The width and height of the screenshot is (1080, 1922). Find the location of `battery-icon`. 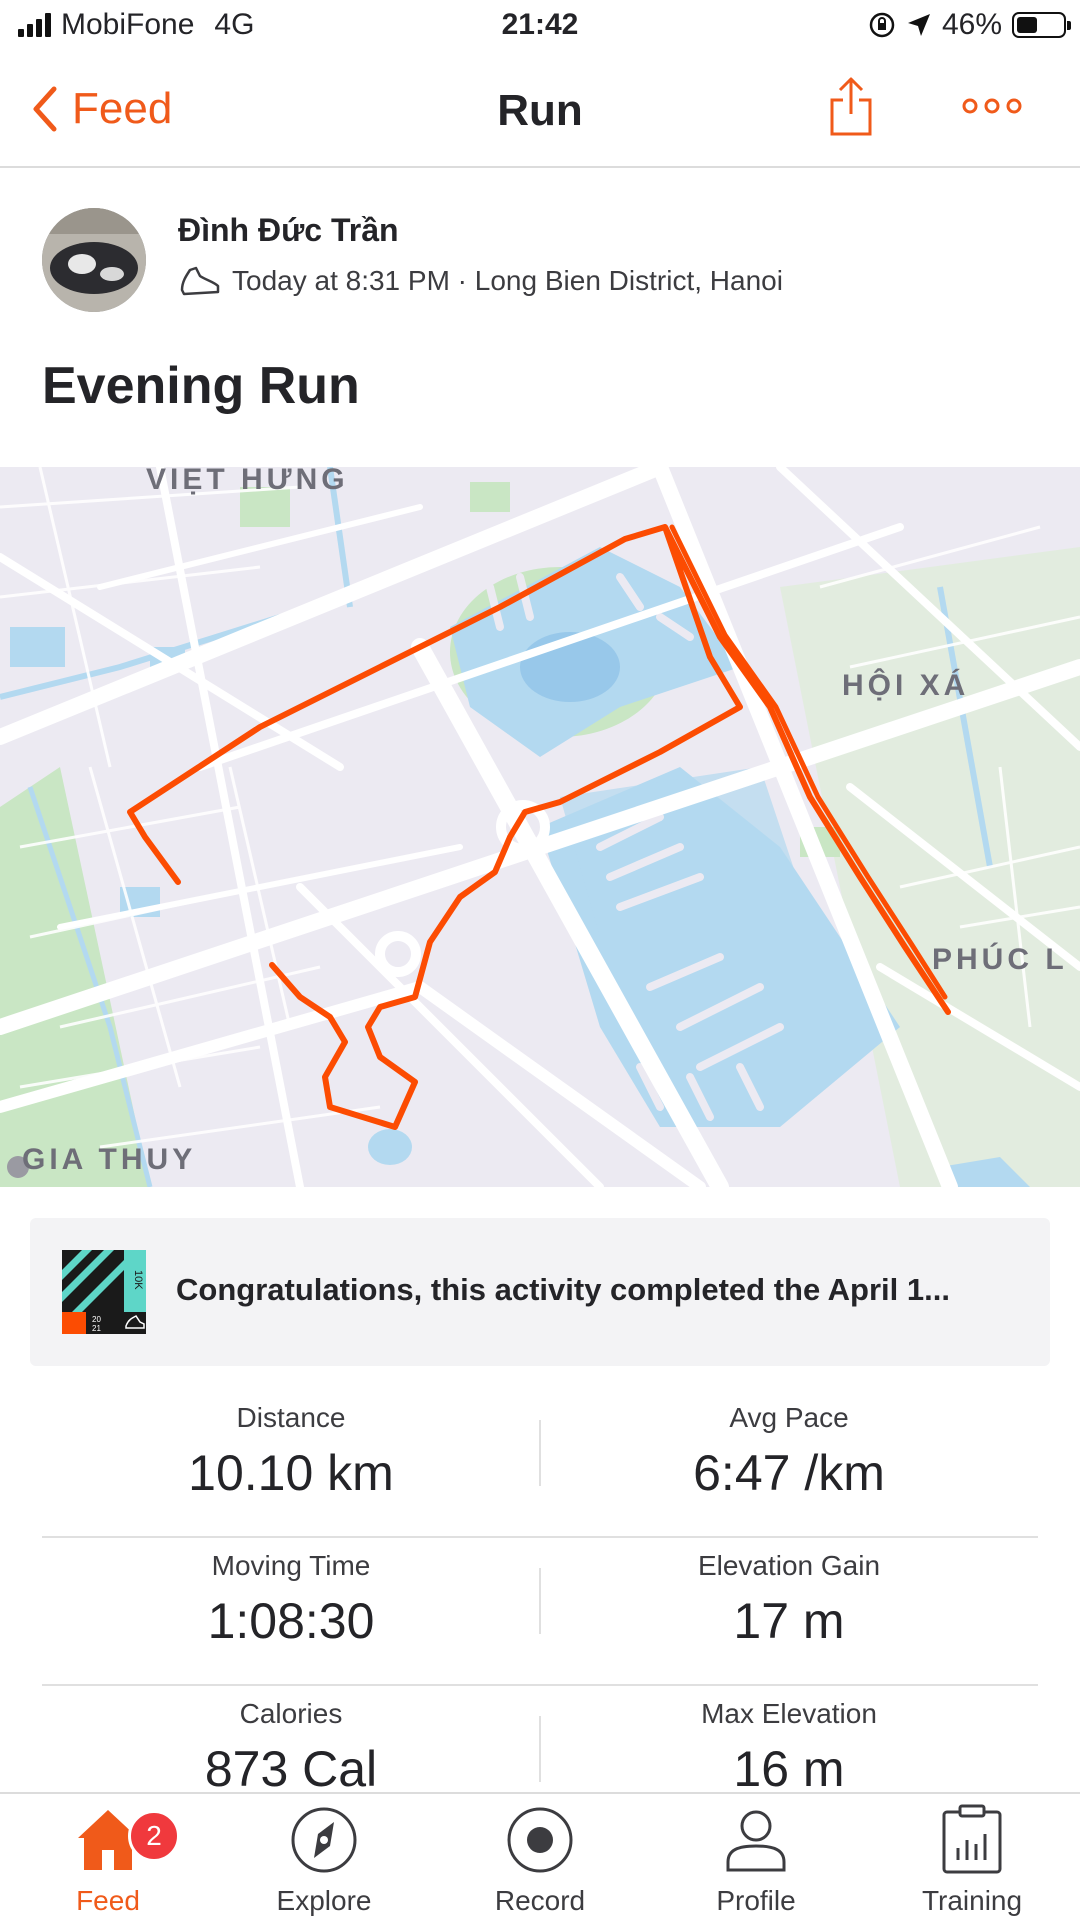

battery-icon is located at coordinates (1041, 25).